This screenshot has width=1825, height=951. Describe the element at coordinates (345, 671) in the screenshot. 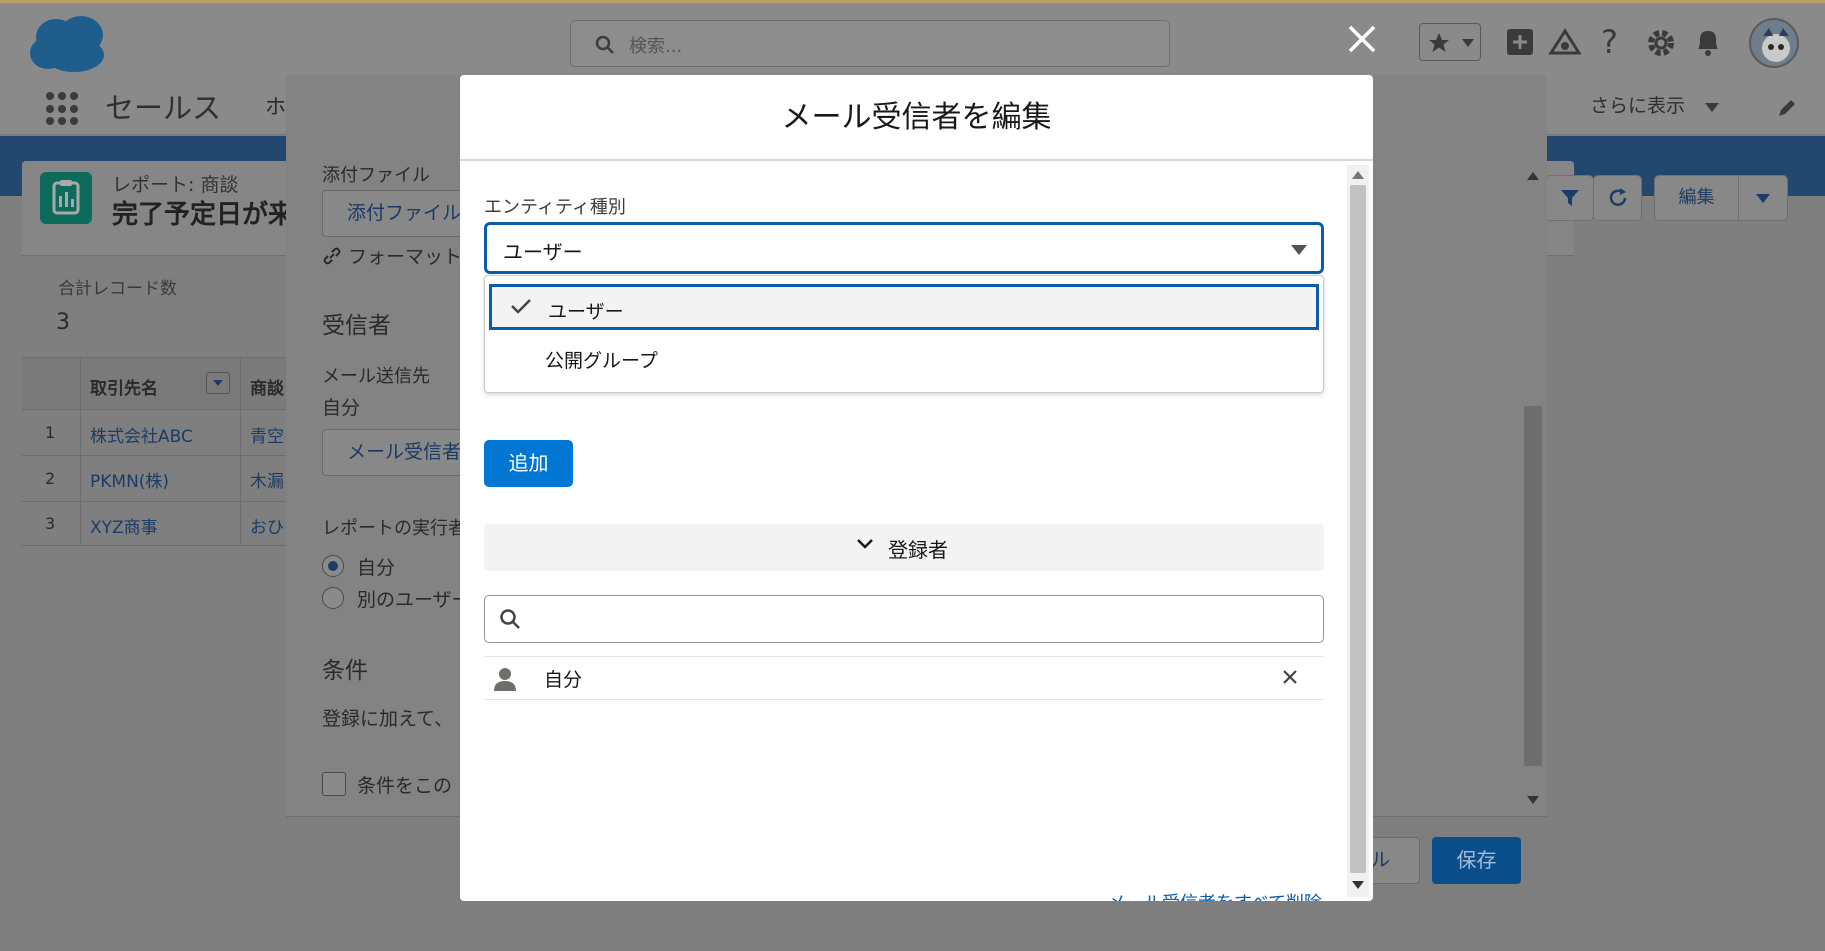

I see `conditions-heading: 条件` at that location.